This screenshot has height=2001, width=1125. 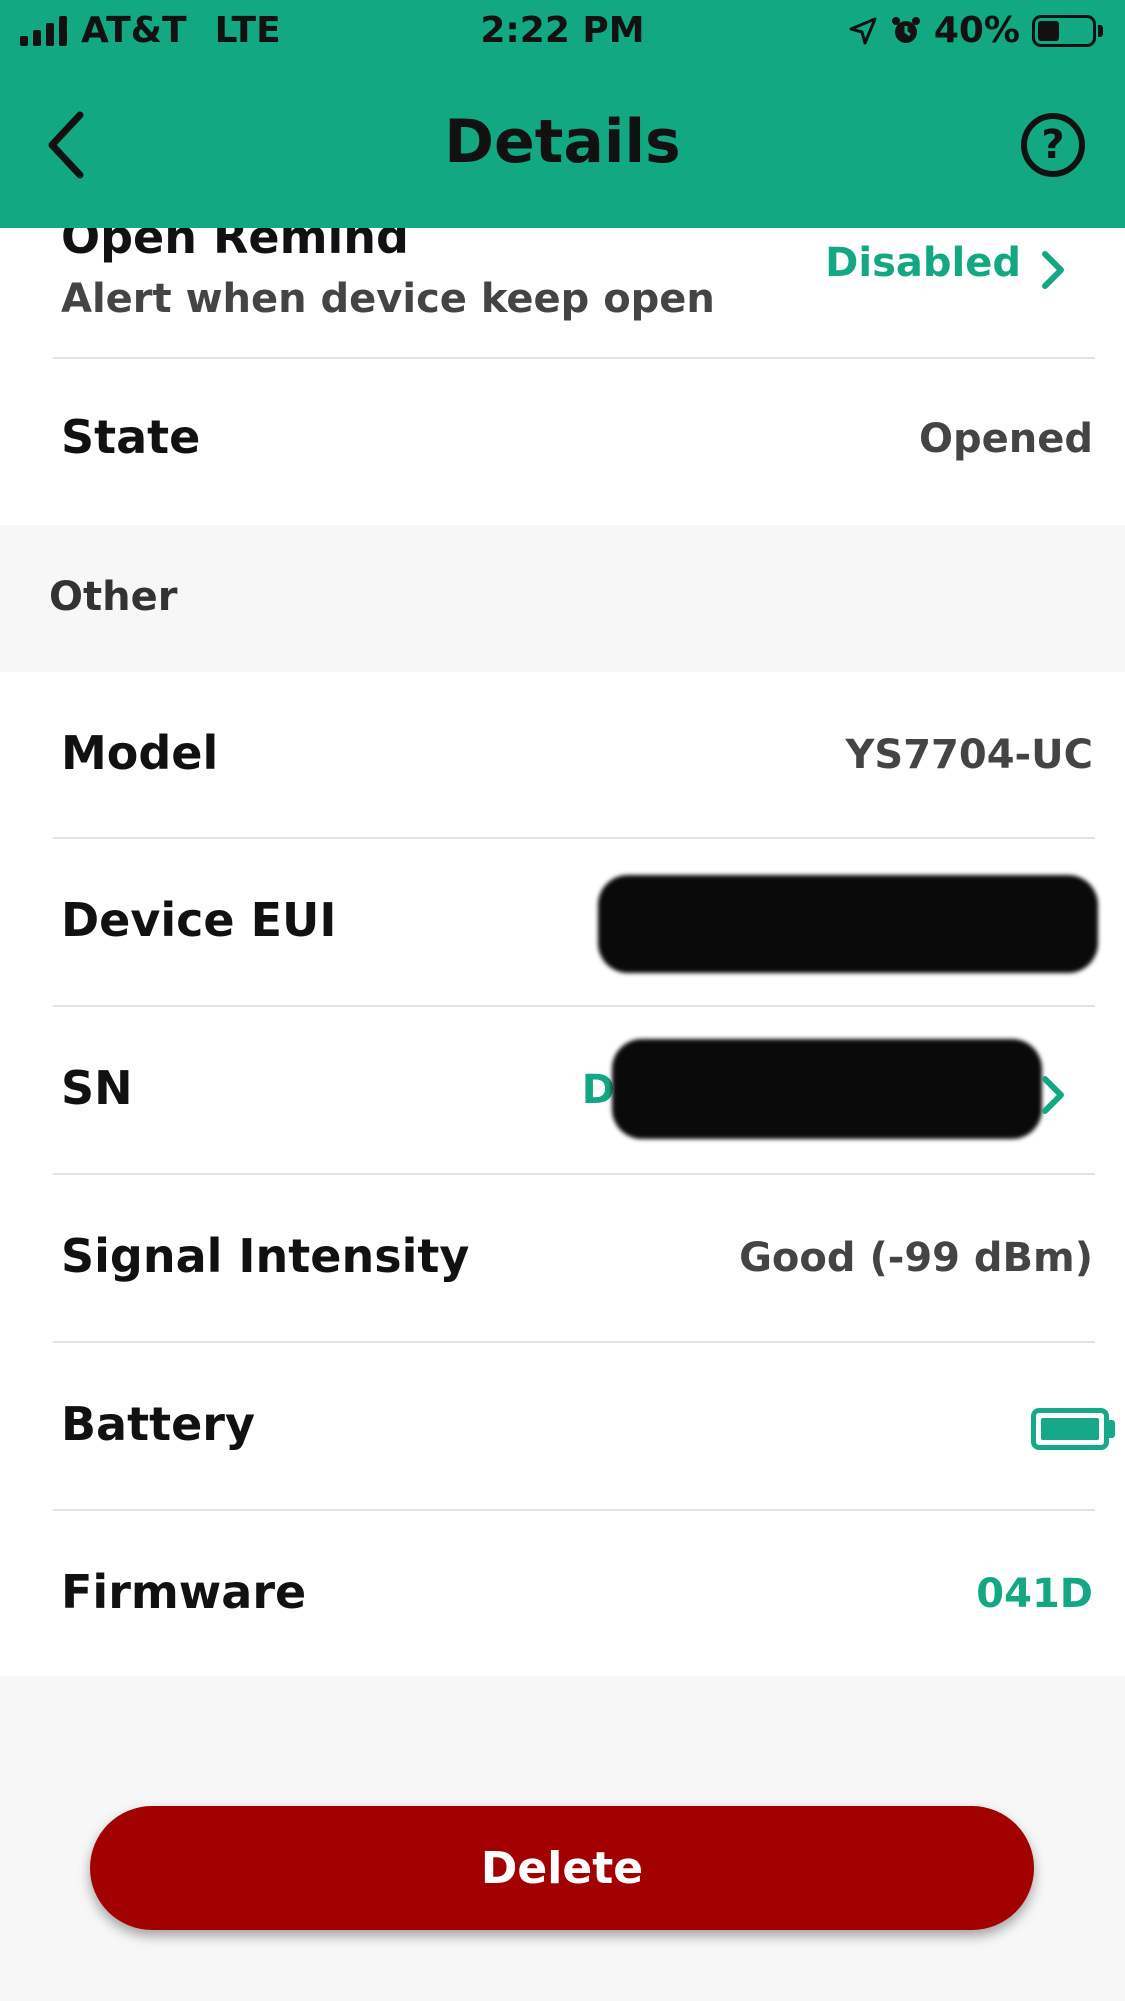 What do you see at coordinates (863, 30) in the screenshot?
I see `location-arrow-icon` at bounding box center [863, 30].